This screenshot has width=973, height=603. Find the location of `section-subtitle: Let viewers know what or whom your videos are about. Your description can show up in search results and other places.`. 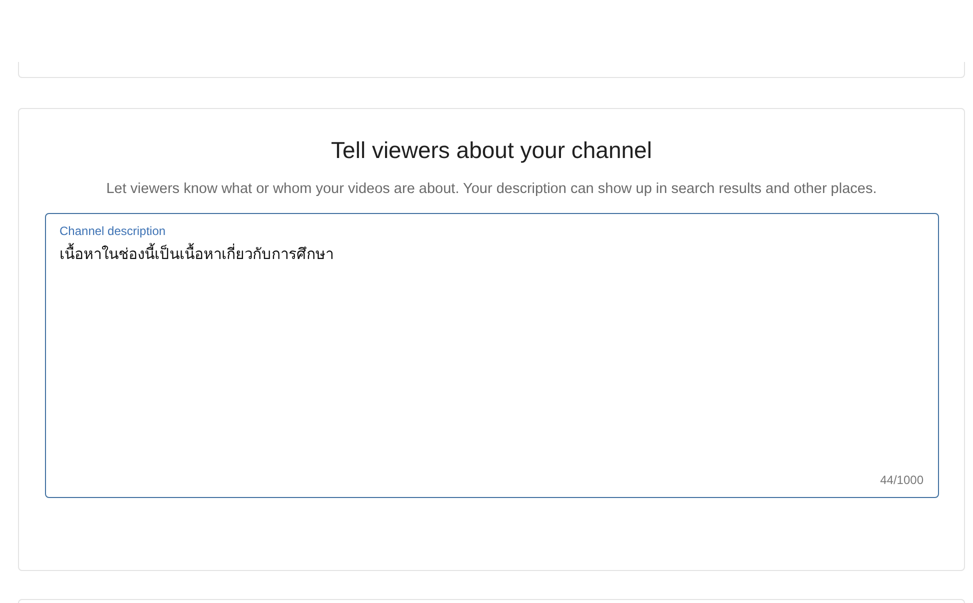

section-subtitle: Let viewers know what or whom your videos are about. Your description can show up in search results and other places. is located at coordinates (491, 189).